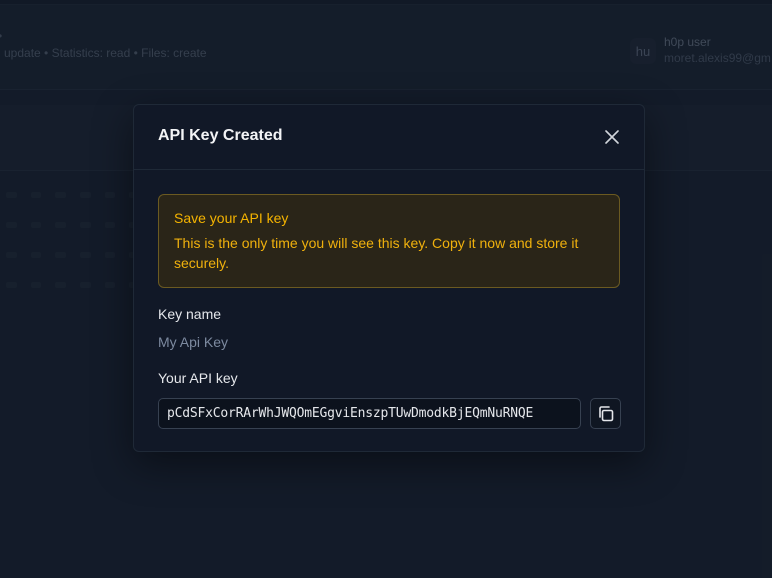 The width and height of the screenshot is (772, 578). Describe the element at coordinates (389, 137) in the screenshot. I see `dialog-header: API Key Created` at that location.